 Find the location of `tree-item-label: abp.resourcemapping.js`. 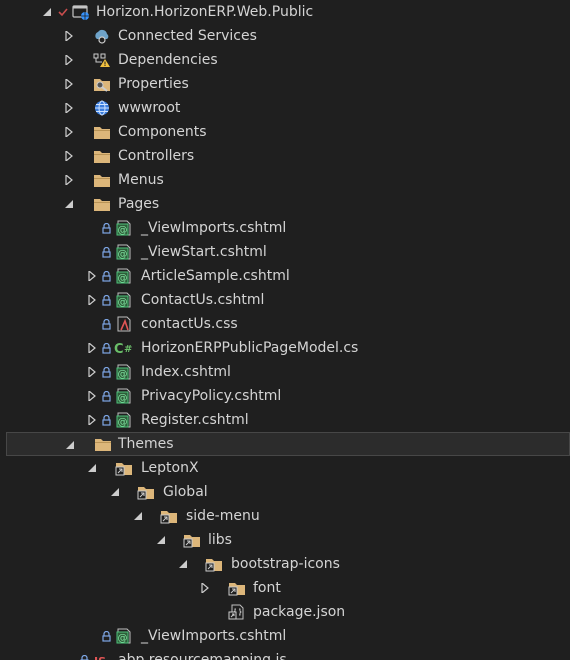

tree-item-label: abp.resourcemapping.js is located at coordinates (202, 656).